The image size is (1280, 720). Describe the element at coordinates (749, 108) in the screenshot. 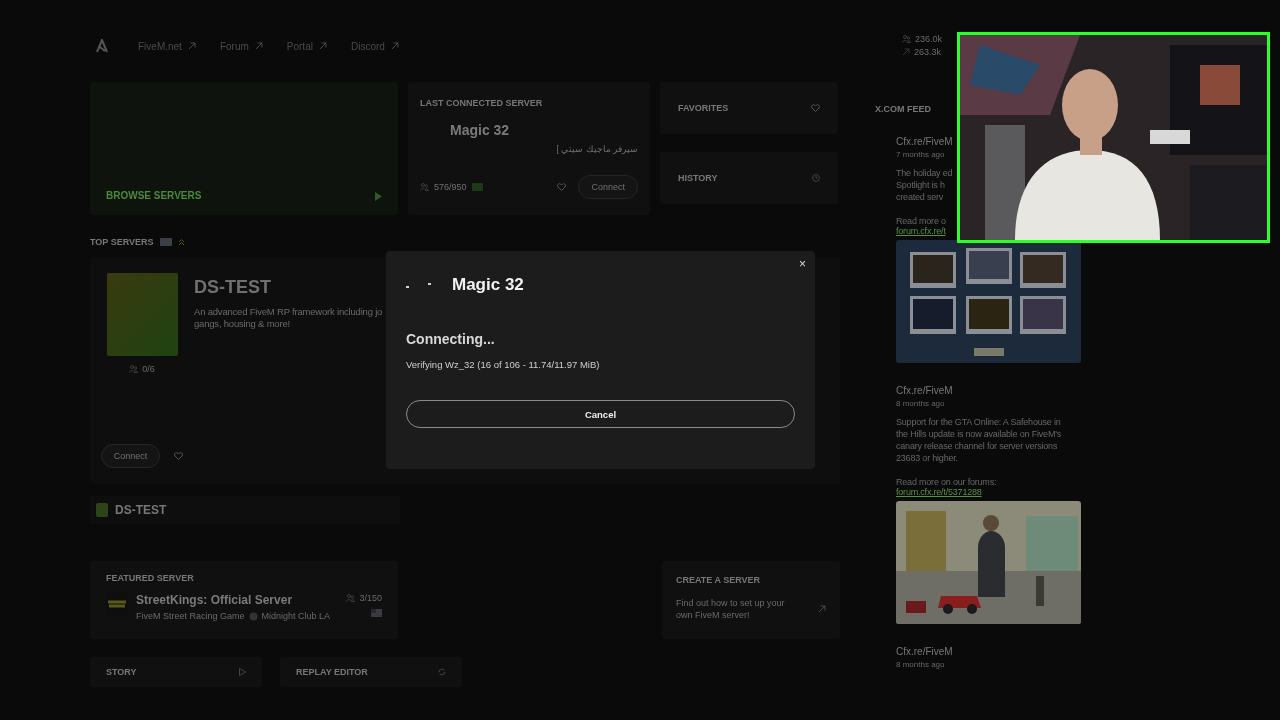

I see `side-tile: FAVORITES` at that location.